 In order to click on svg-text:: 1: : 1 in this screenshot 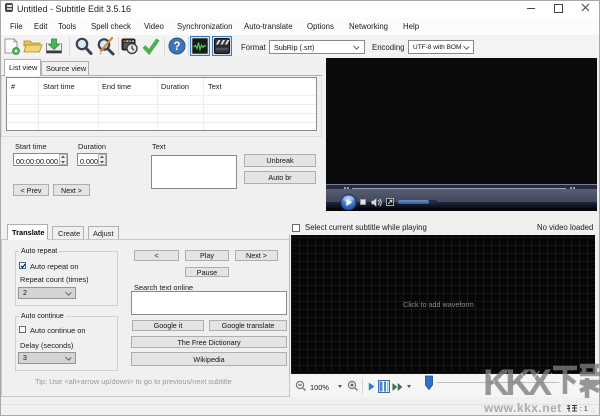, I will do `click(584, 409)`.